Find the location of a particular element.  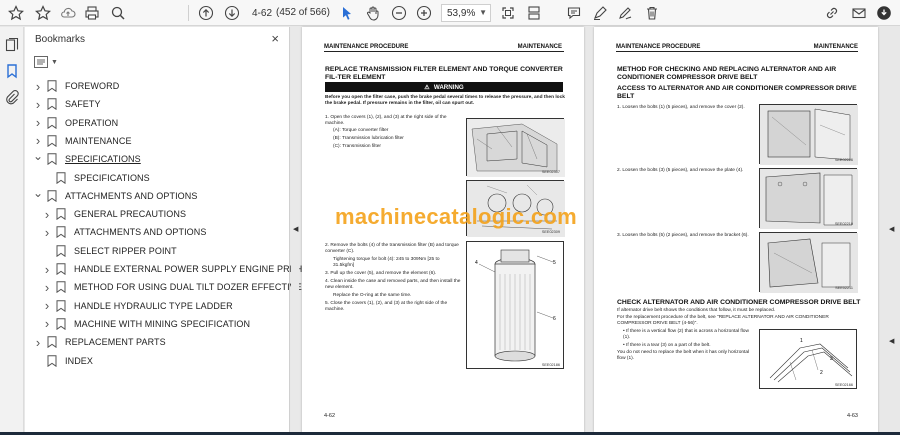

page-down-icon is located at coordinates (232, 13).